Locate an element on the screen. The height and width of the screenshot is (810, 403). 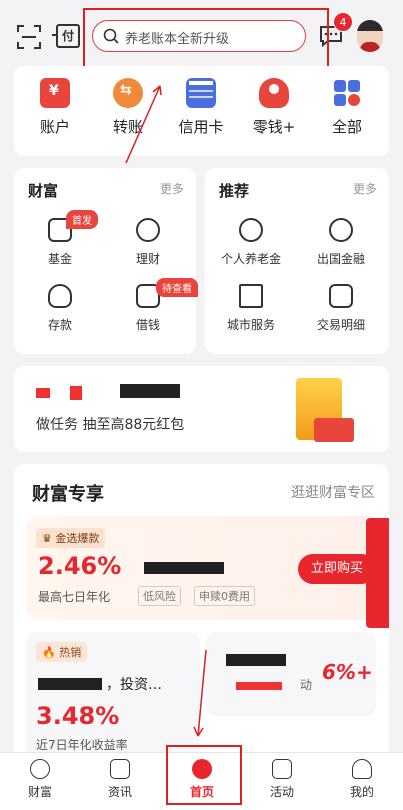
bottom-tab-bar: 财富 资讯 首页 活动 我的 is located at coordinates (201, 781).